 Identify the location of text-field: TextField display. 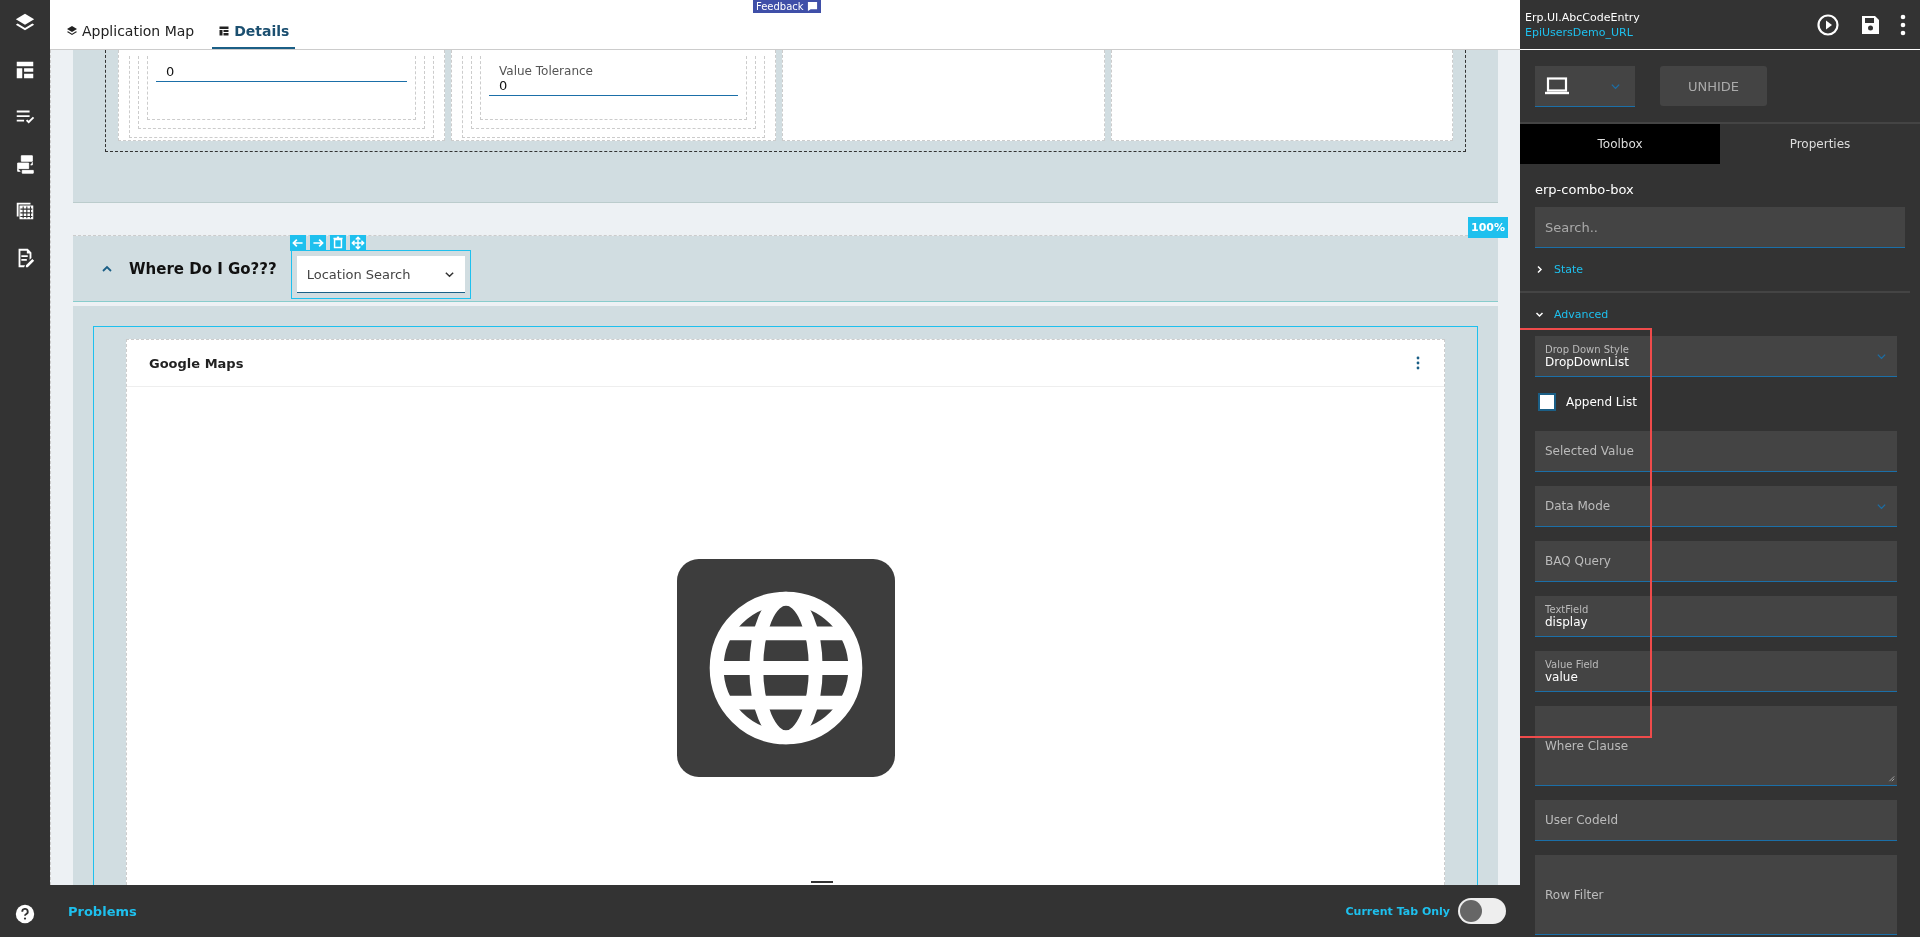
(1716, 616).